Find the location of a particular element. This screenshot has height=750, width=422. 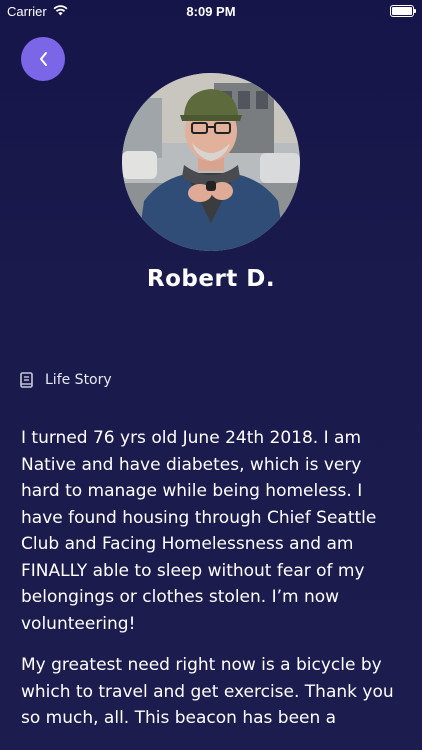

section-header: Life Story is located at coordinates (66, 380).